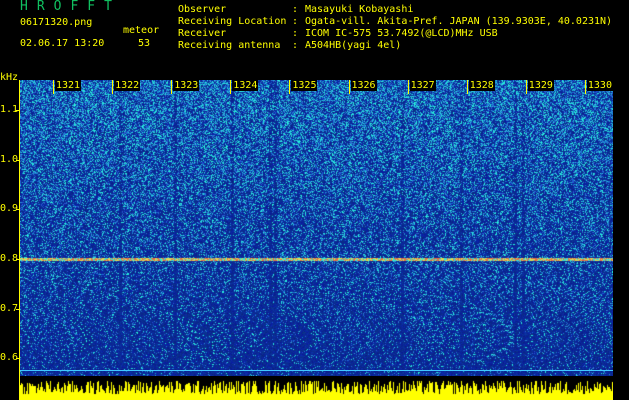 The height and width of the screenshot is (400, 629). What do you see at coordinates (422, 85) in the screenshot?
I see `time-tick-label: 1327` at bounding box center [422, 85].